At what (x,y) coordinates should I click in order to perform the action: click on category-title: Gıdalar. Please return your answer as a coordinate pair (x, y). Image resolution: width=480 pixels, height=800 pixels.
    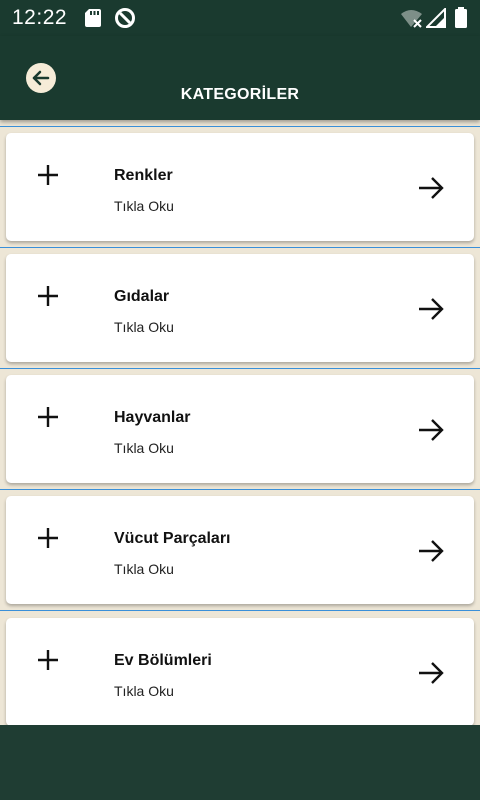
    Looking at the image, I should click on (142, 296).